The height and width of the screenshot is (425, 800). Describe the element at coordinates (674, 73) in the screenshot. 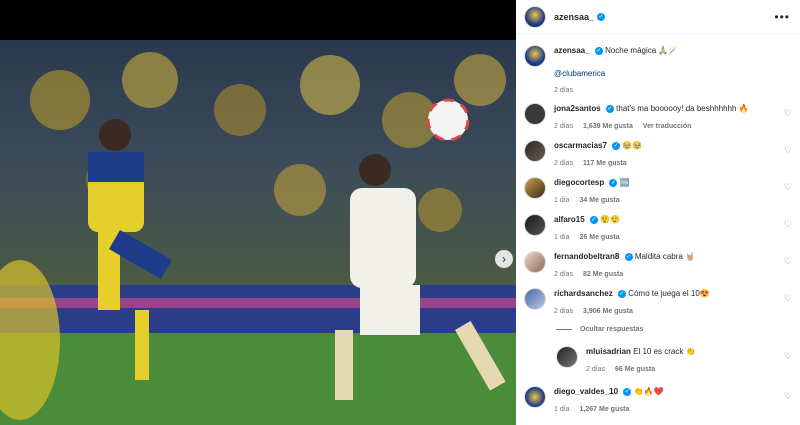

I see `mention-link: @clubamerica` at that location.